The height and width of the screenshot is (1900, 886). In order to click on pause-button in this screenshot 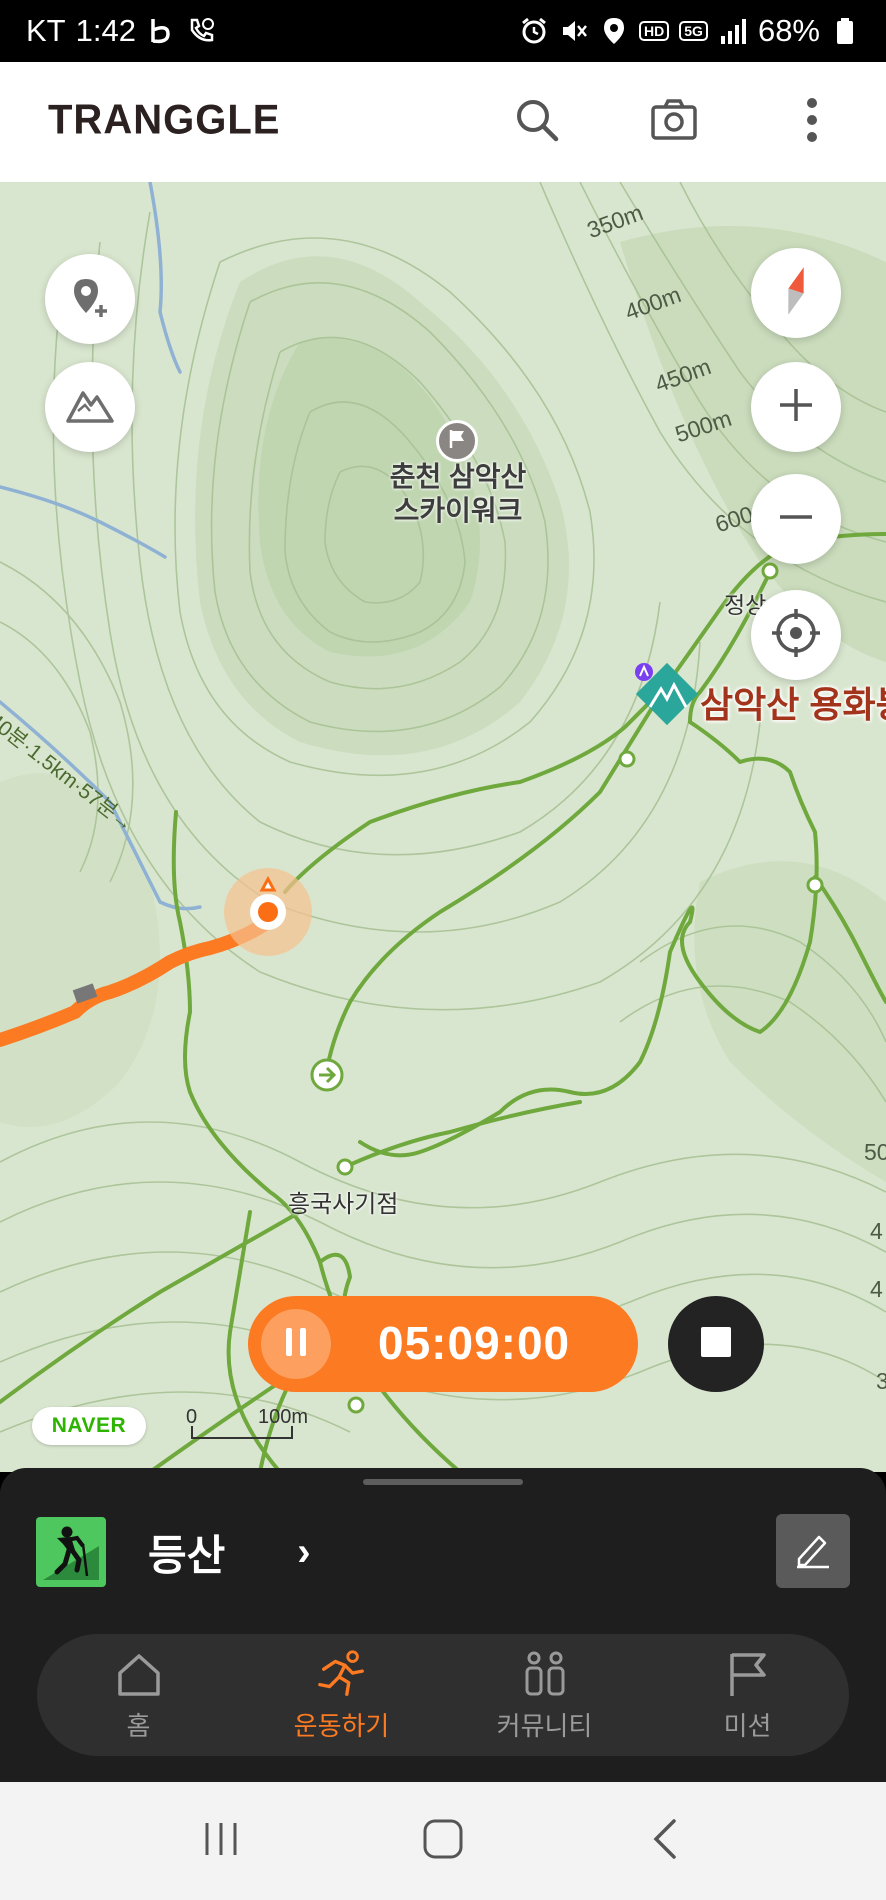, I will do `click(296, 1344)`.